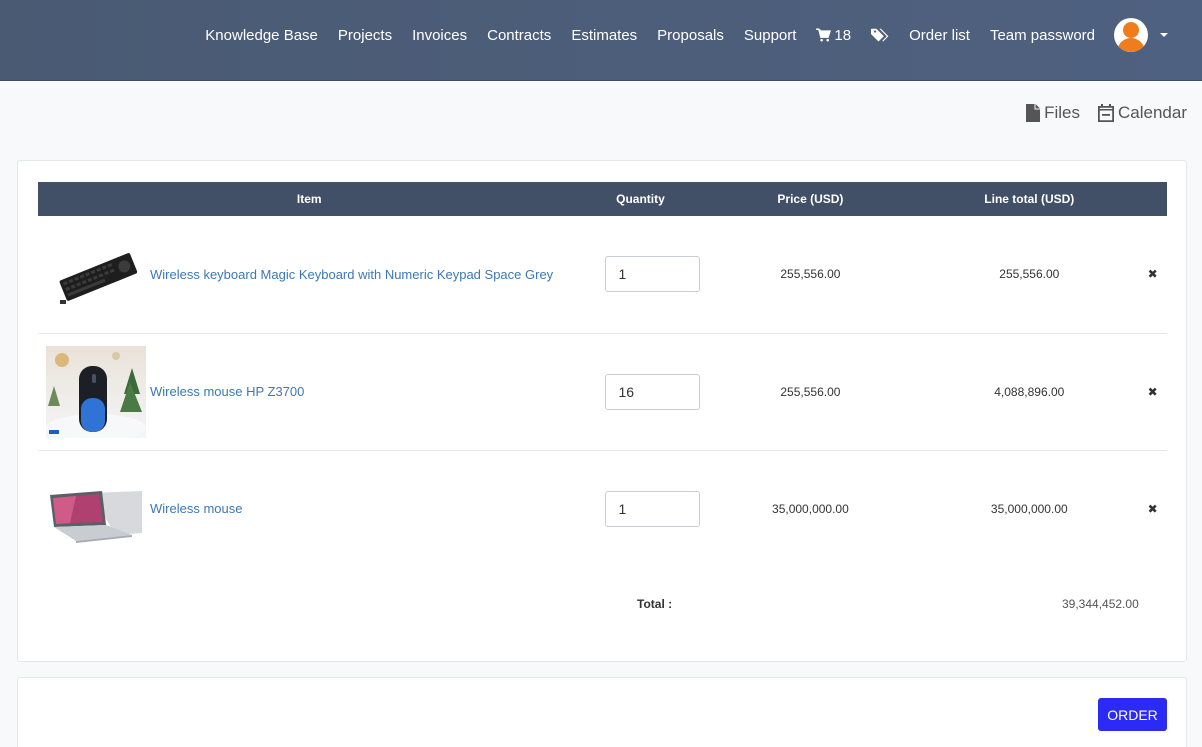  What do you see at coordinates (810, 199) in the screenshot?
I see `header-price: Price (USD)` at bounding box center [810, 199].